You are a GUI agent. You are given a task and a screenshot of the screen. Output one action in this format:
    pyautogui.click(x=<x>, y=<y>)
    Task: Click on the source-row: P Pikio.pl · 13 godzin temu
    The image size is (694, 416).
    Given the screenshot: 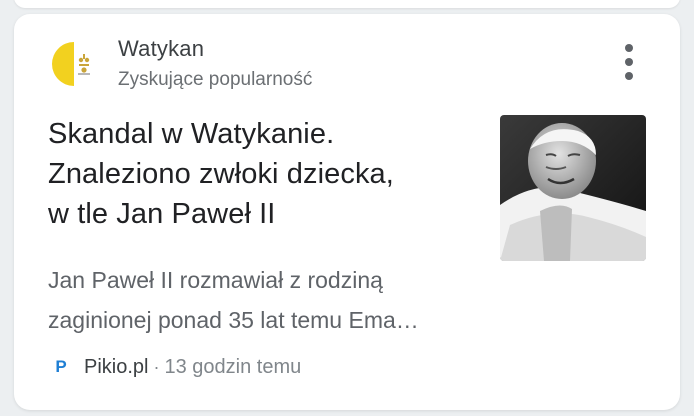 What is the action you would take?
    pyautogui.click(x=176, y=367)
    